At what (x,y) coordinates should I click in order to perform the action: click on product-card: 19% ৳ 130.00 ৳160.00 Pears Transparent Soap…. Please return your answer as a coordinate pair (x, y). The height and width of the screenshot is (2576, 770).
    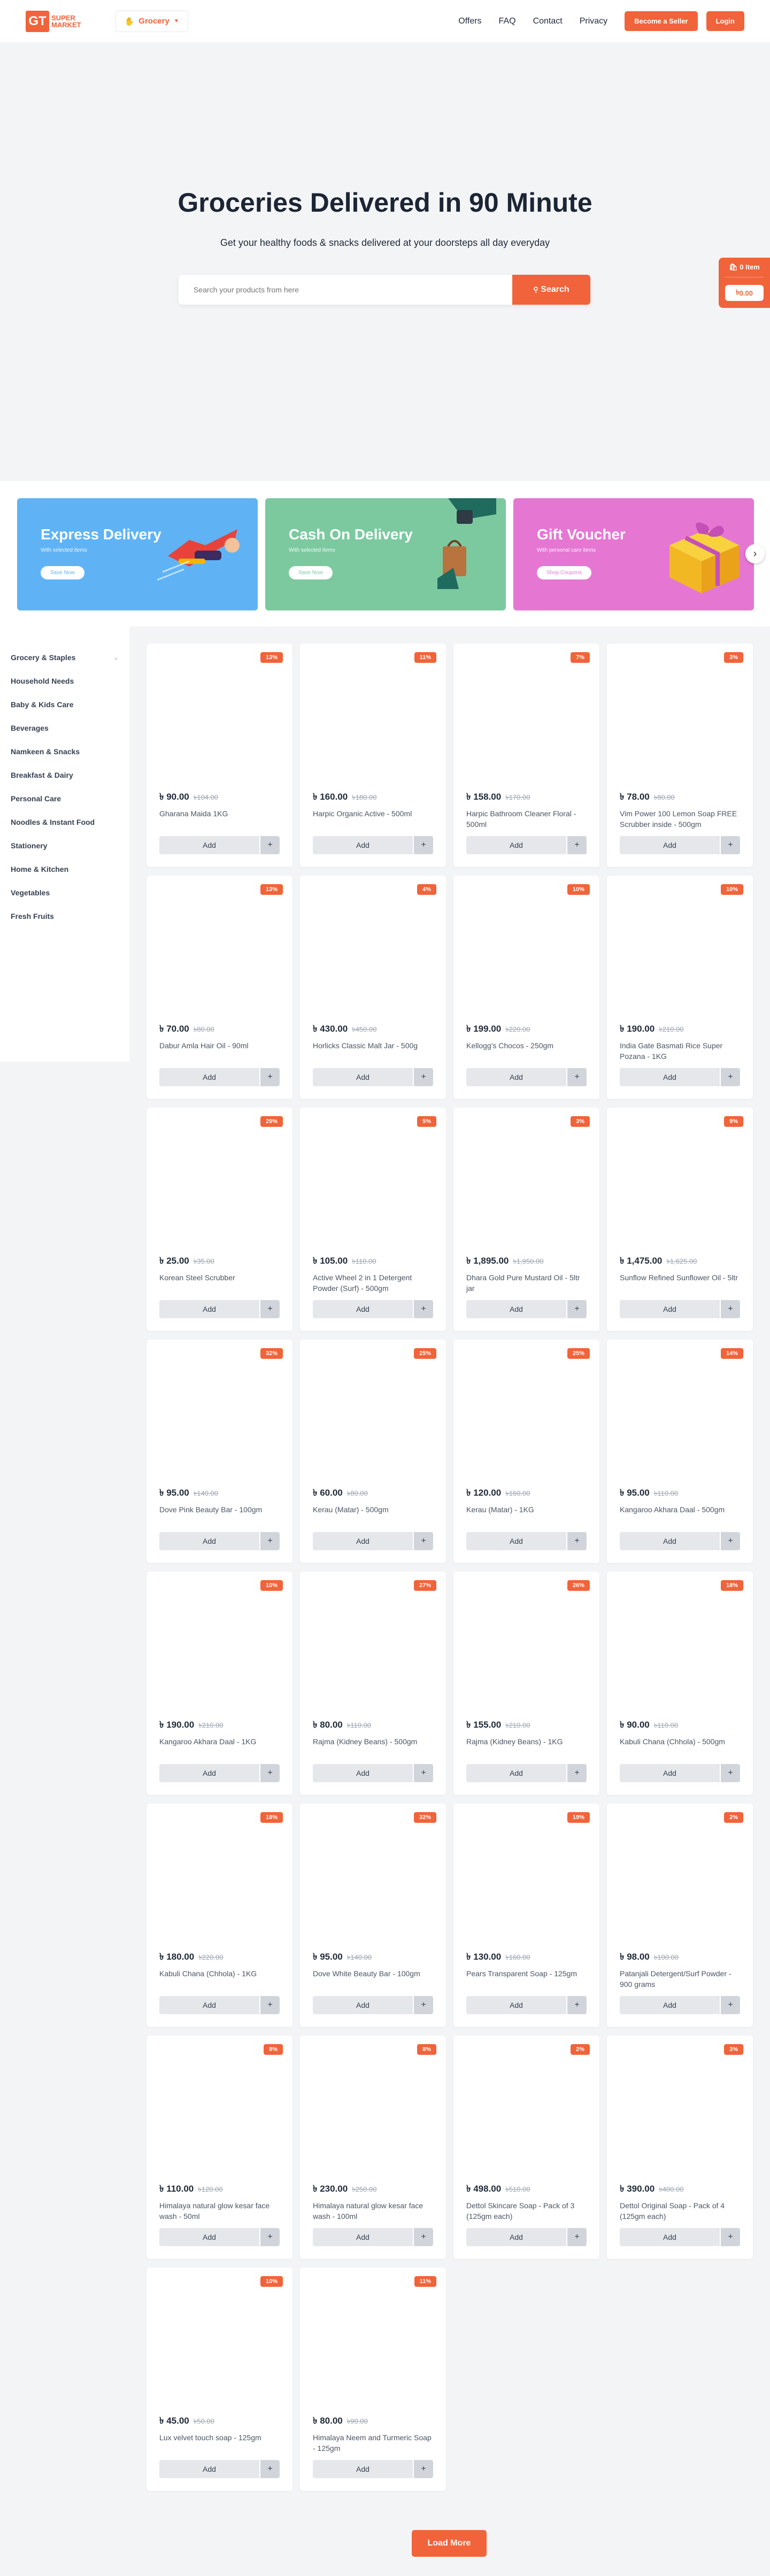
    Looking at the image, I should click on (526, 1916).